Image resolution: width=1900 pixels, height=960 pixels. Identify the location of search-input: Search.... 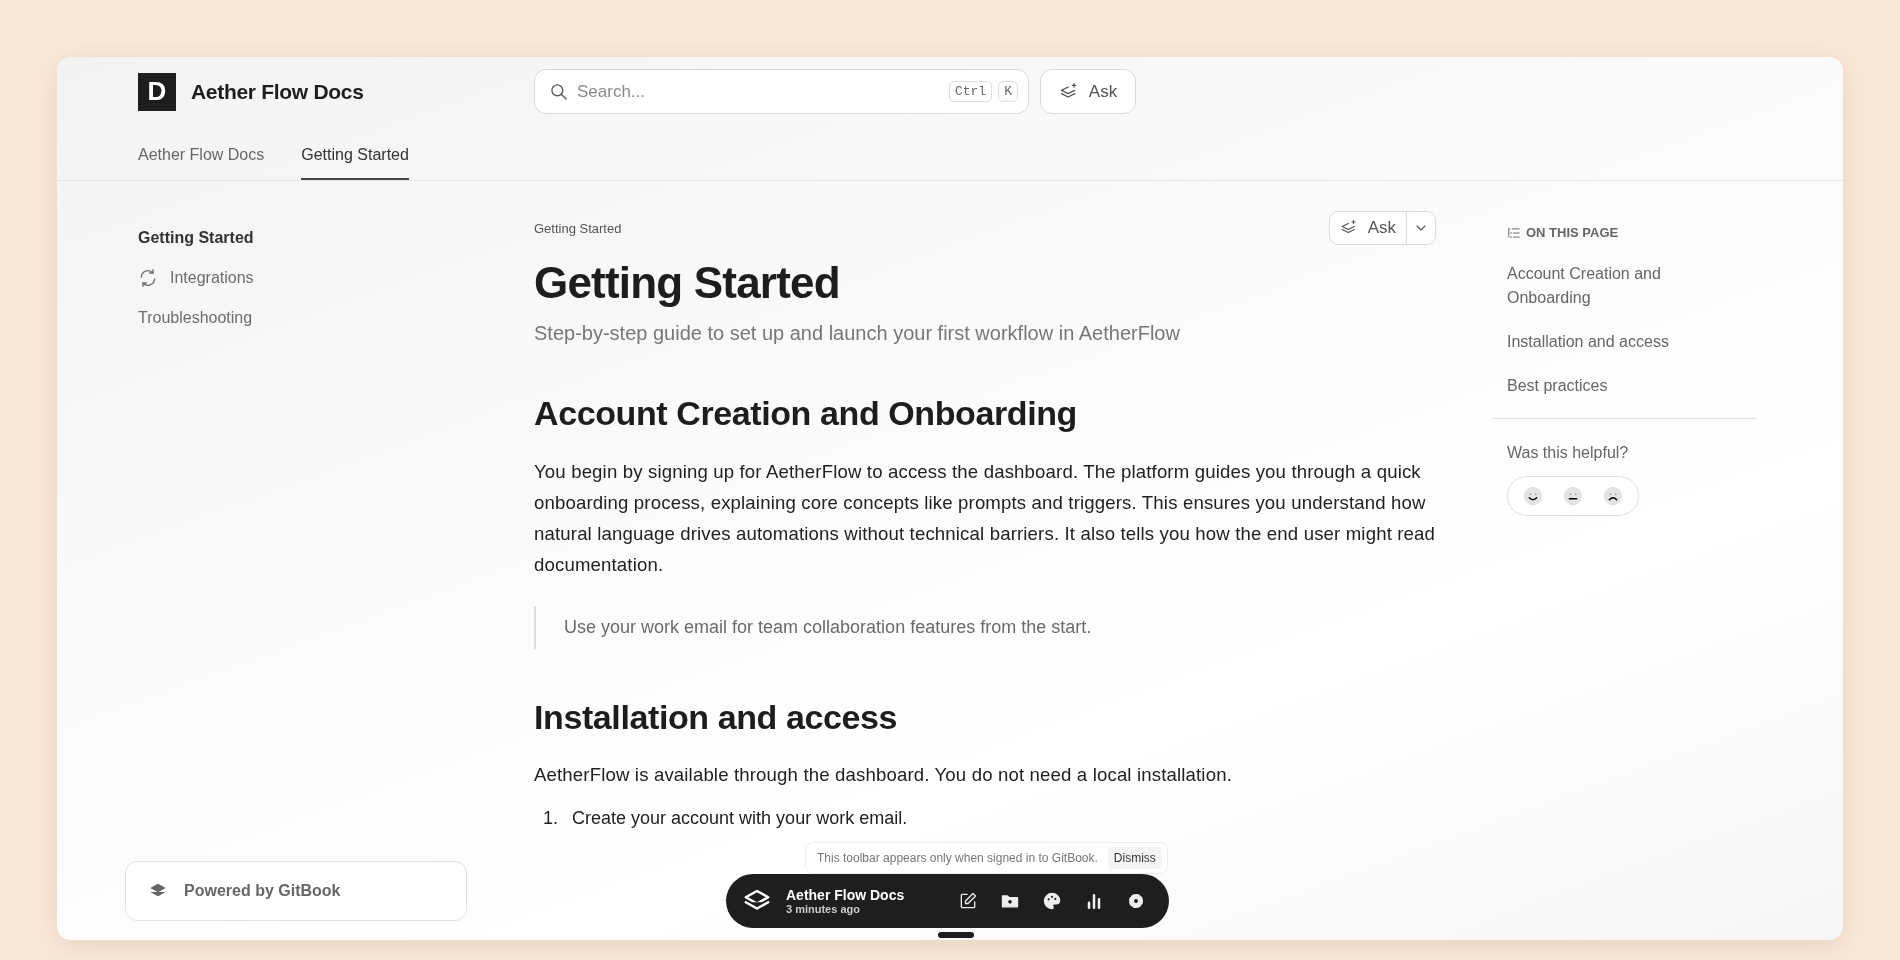
(759, 91).